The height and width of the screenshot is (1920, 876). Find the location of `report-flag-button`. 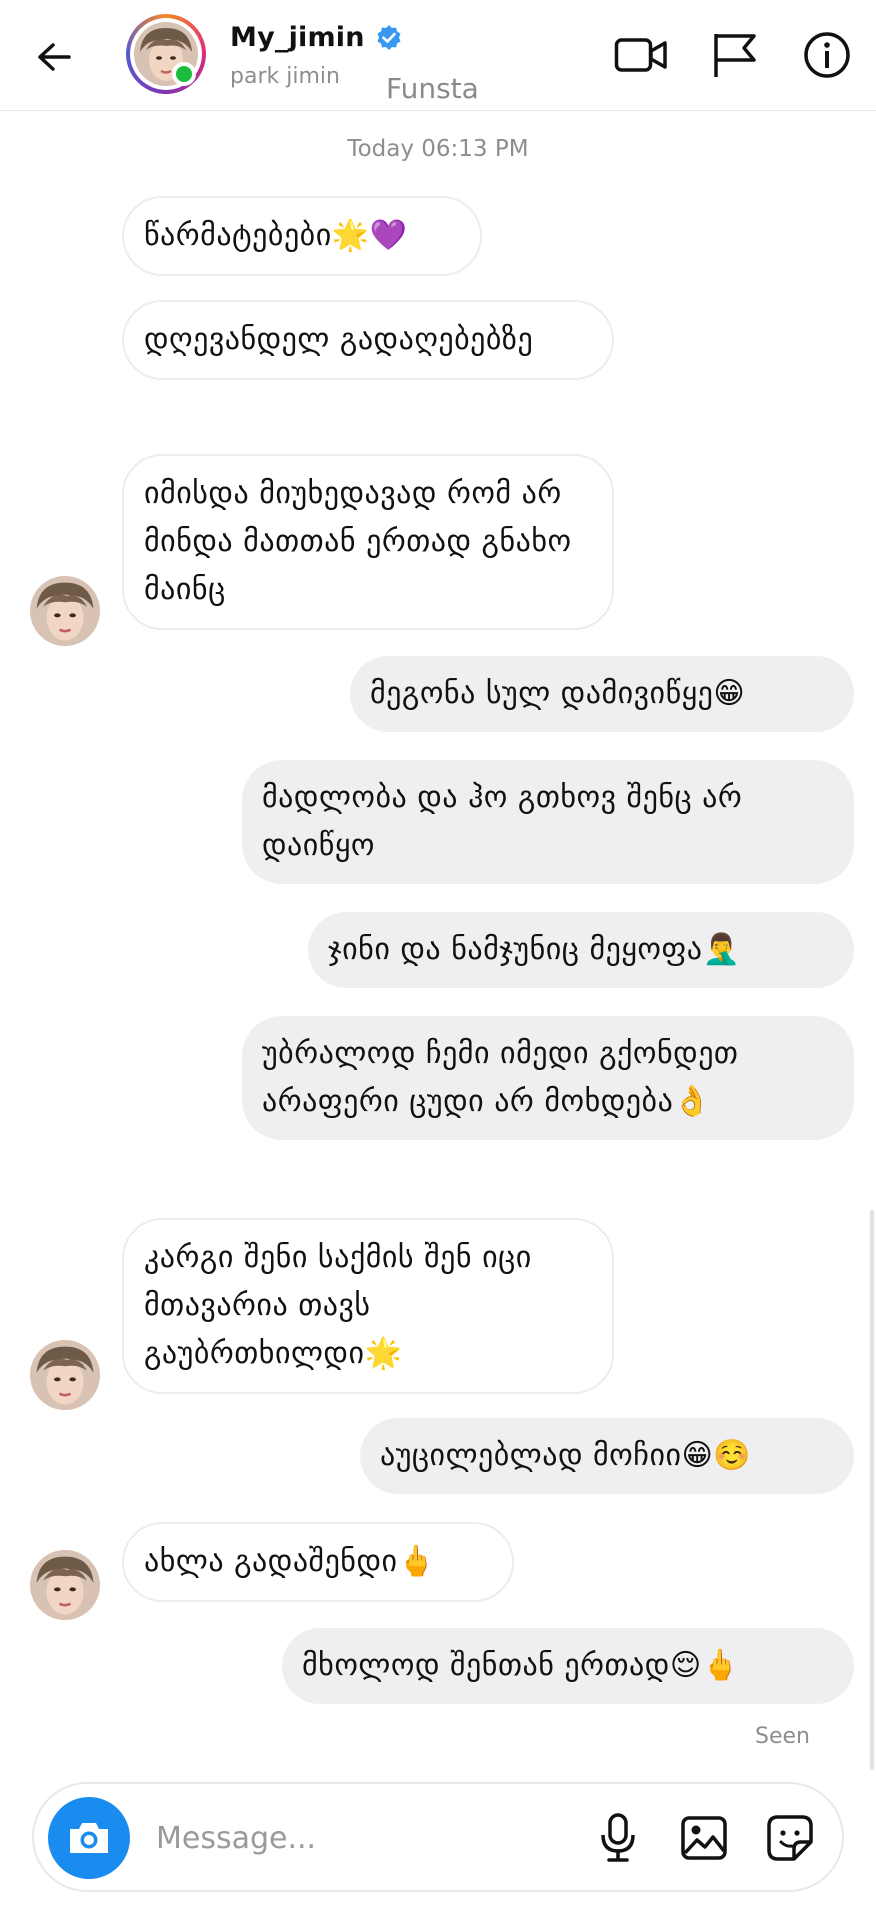

report-flag-button is located at coordinates (735, 55).